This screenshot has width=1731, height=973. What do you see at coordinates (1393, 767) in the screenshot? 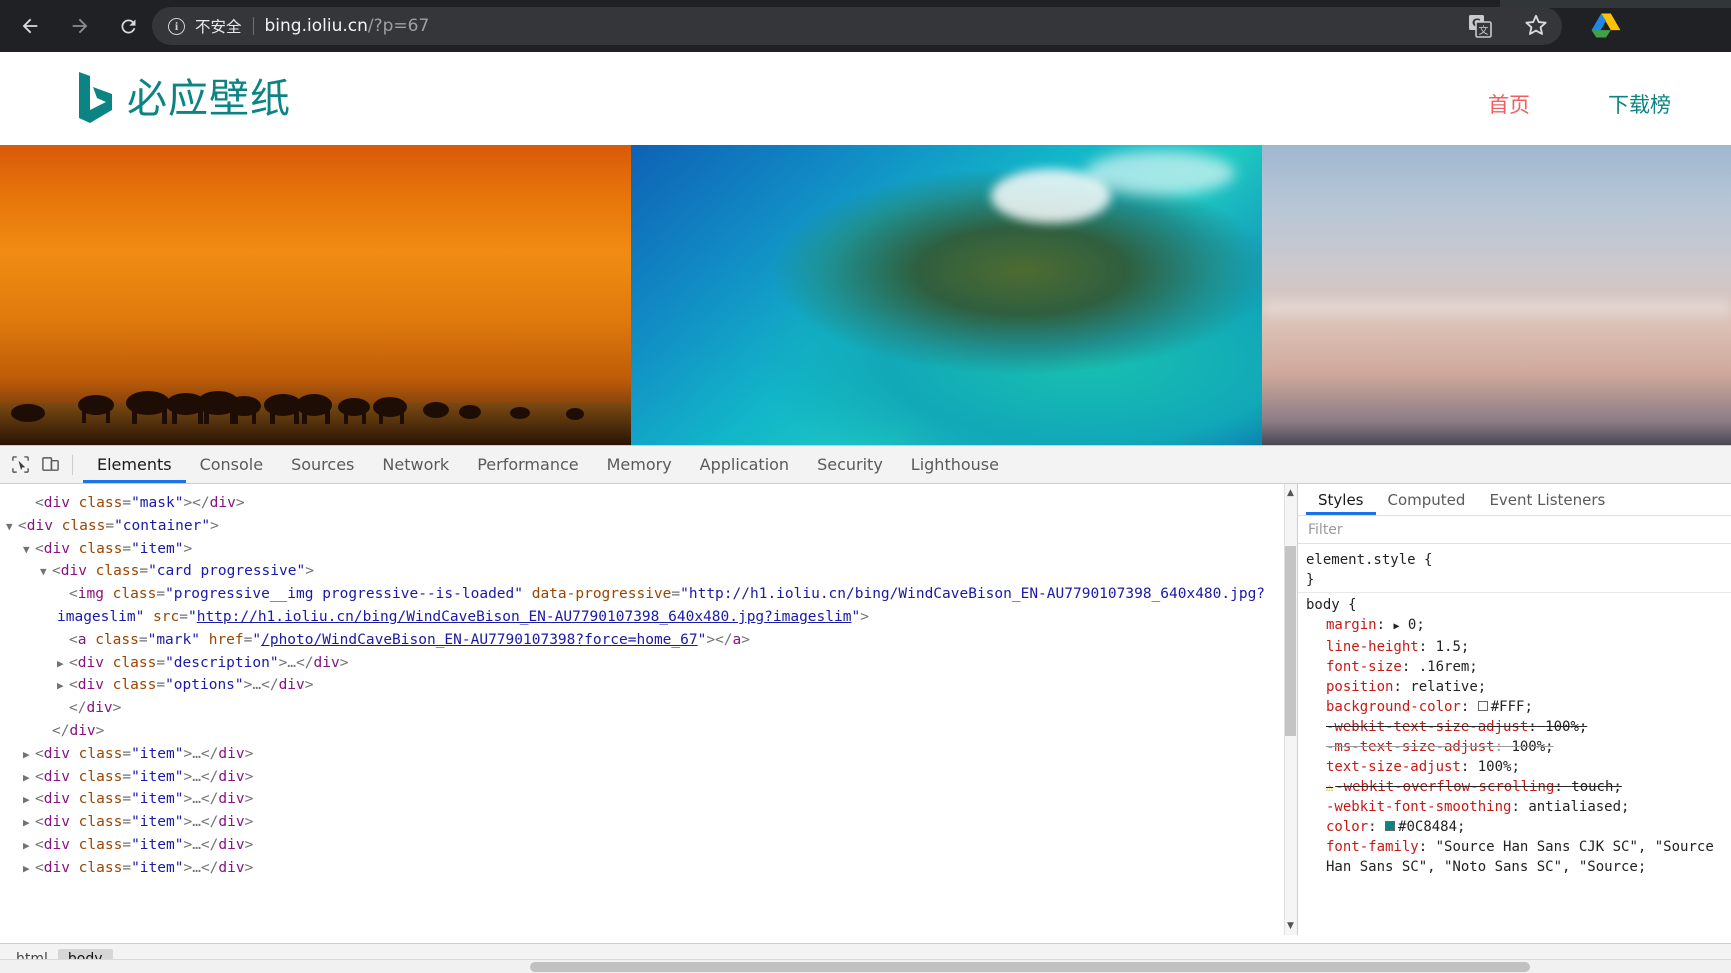
I see `style-property-name: text-size-adjust` at bounding box center [1393, 767].